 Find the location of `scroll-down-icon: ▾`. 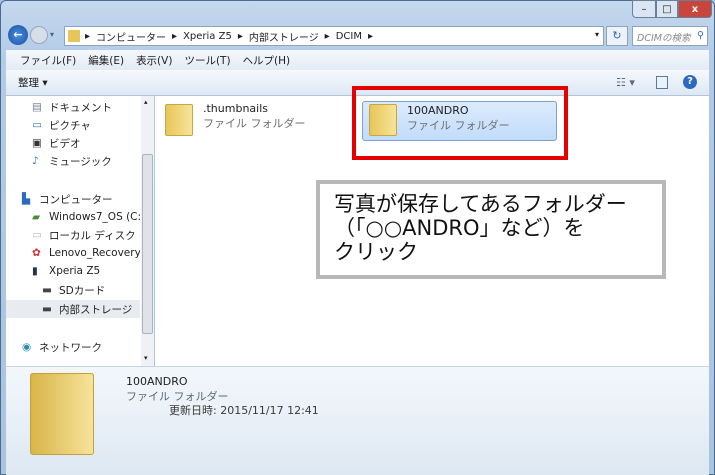

scroll-down-icon: ▾ is located at coordinates (146, 358).